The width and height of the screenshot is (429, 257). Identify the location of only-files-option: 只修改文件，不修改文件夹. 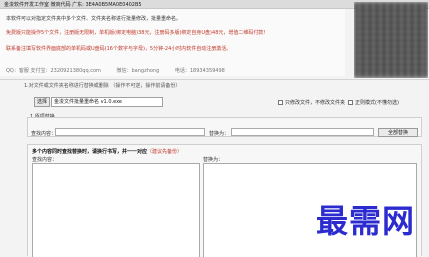
(311, 102).